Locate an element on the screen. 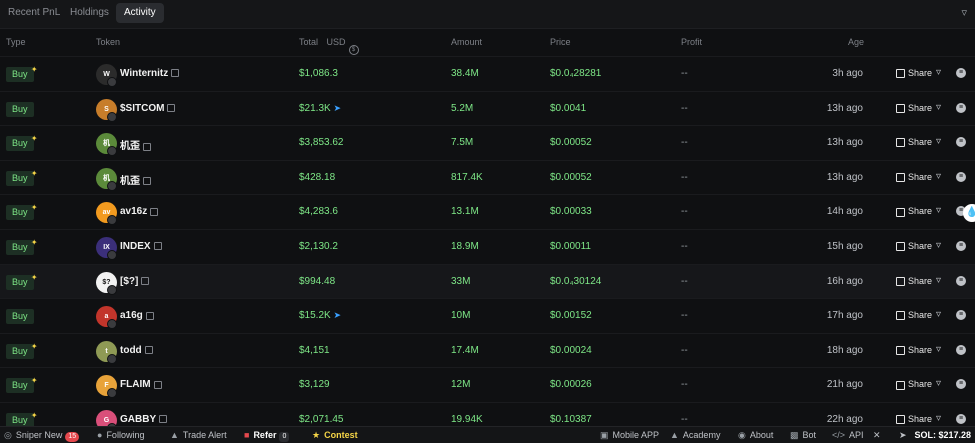  type-badge: Buy ✦ is located at coordinates (22, 350).